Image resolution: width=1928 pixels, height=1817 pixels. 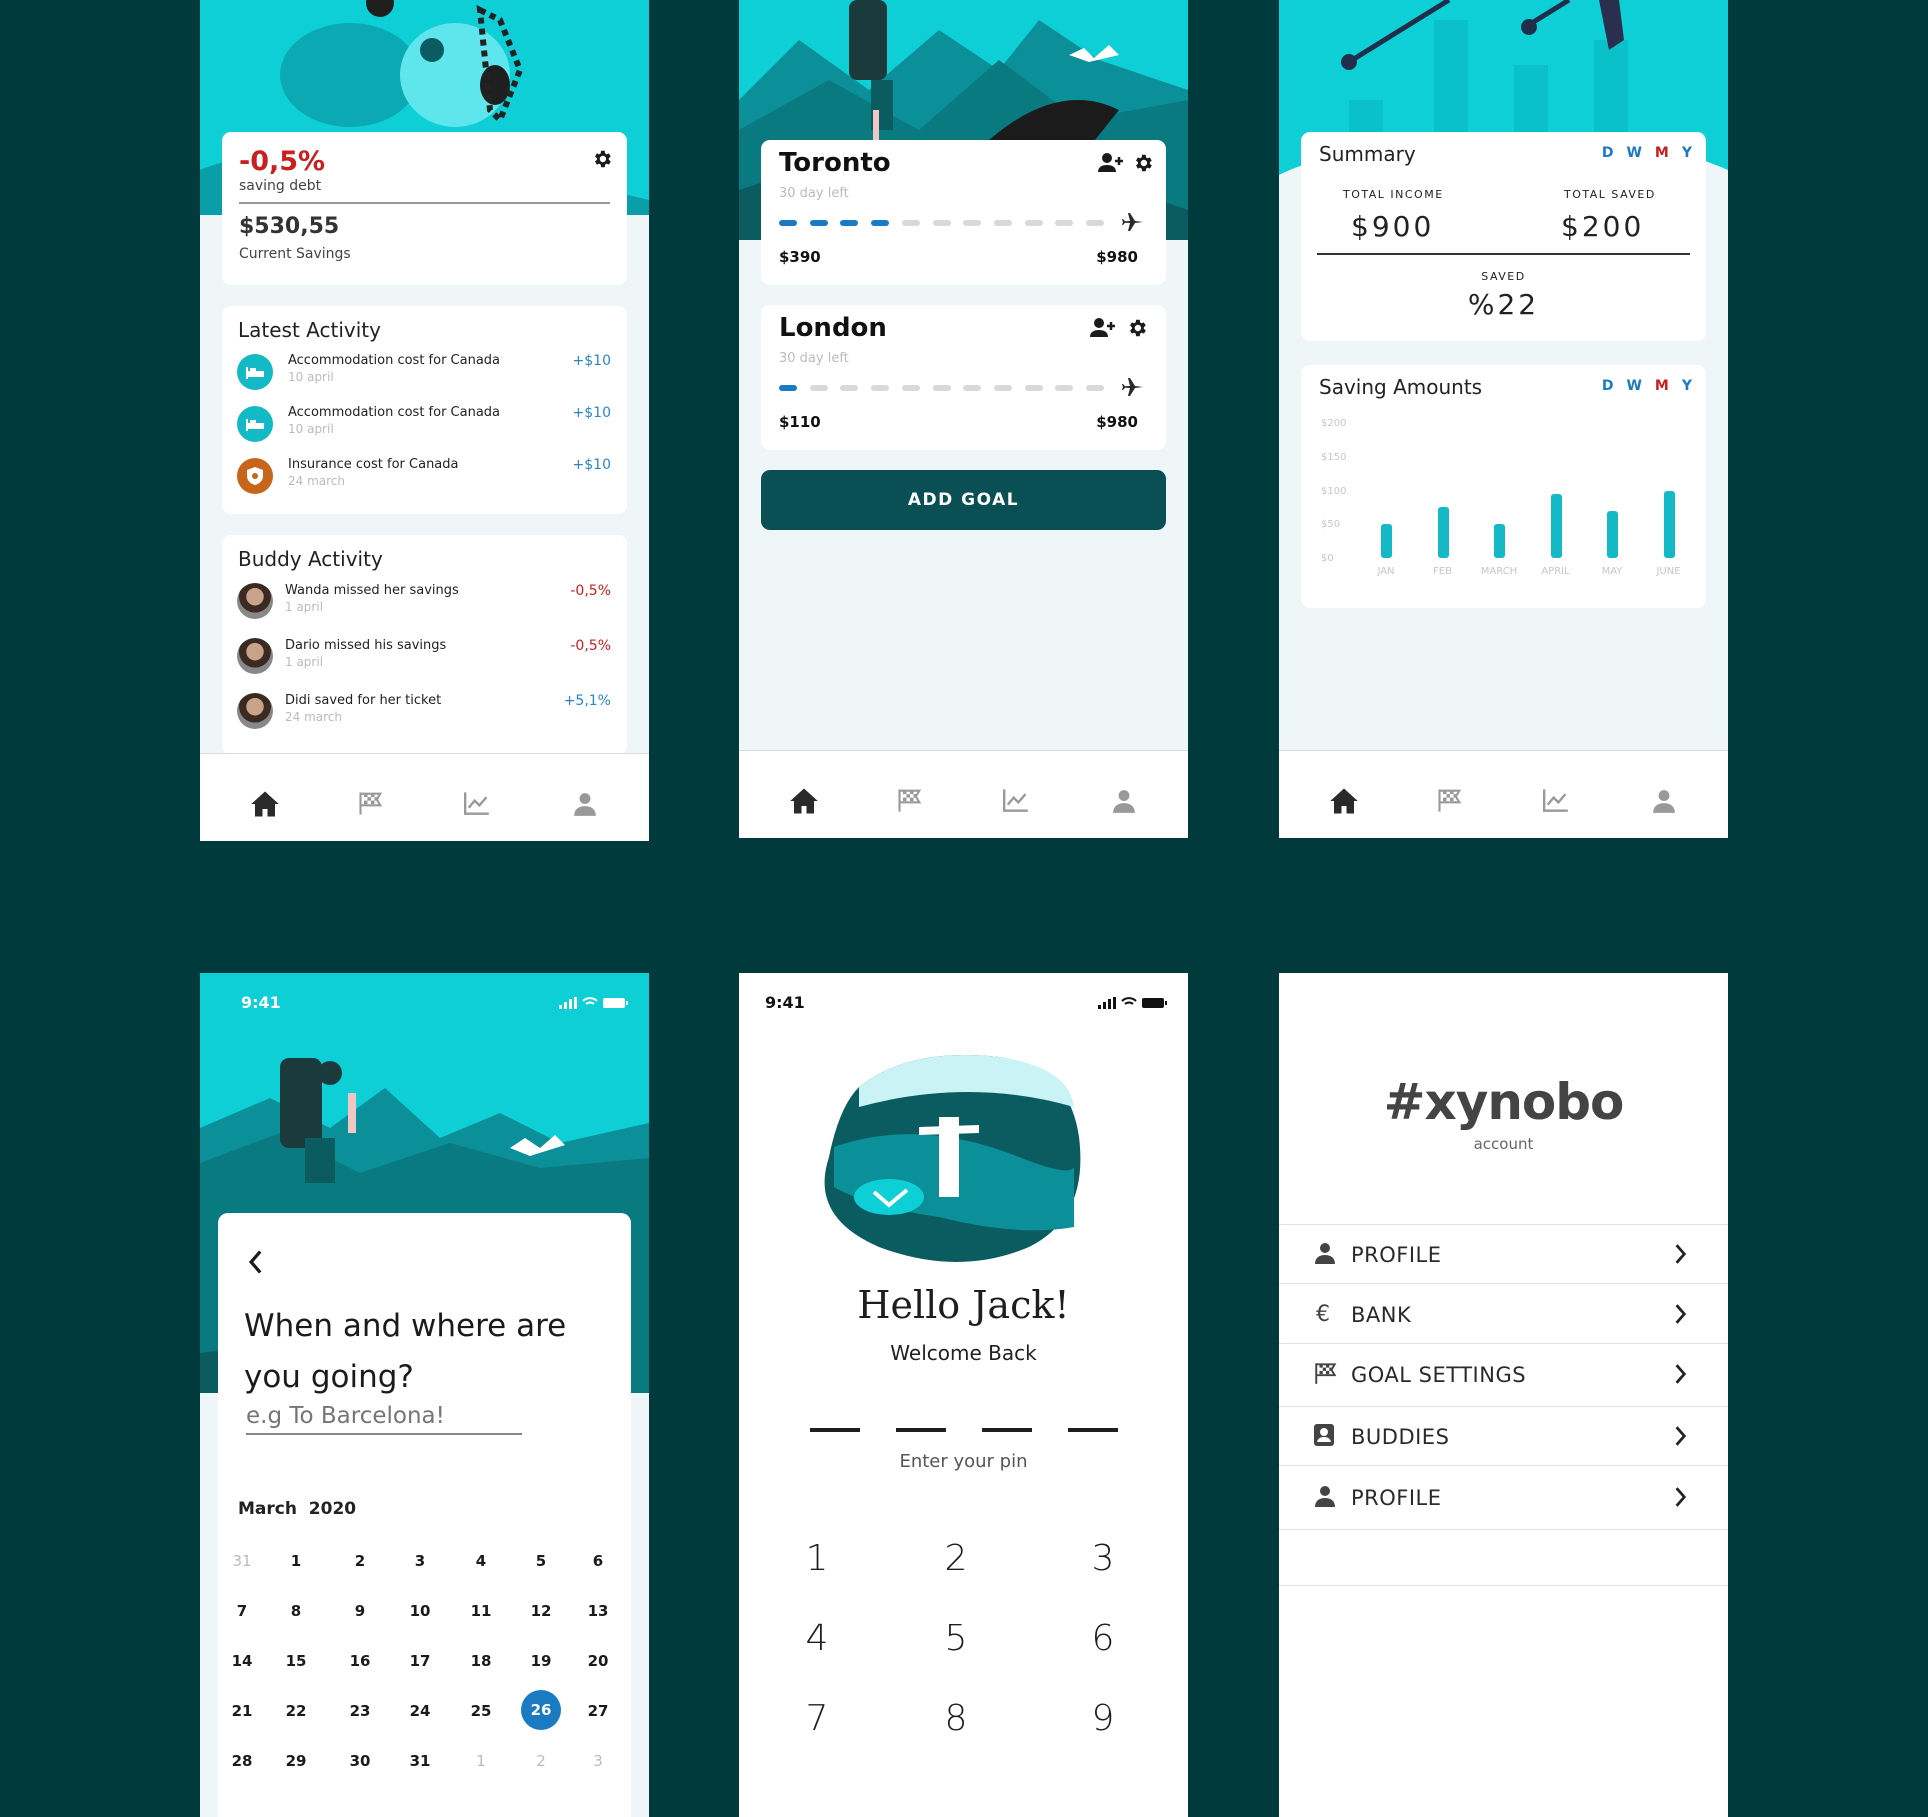 I want to click on keypad-key-2: 2, so click(x=956, y=1558).